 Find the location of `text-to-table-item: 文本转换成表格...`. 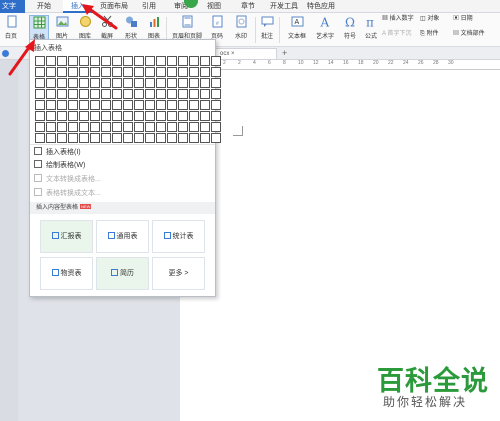

text-to-table-item: 文本转换成表格... is located at coordinates (67, 179).